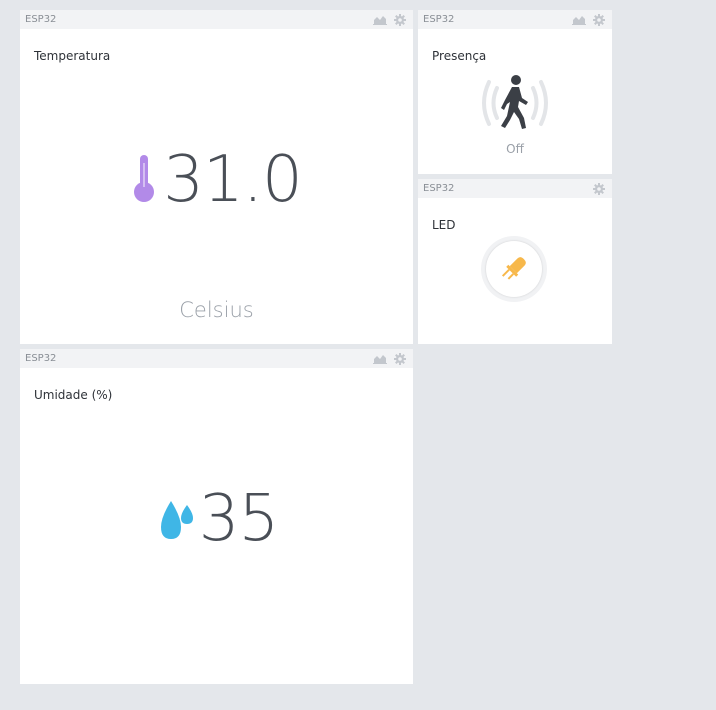 Image resolution: width=716 pixels, height=710 pixels. I want to click on thermometer-icon, so click(144, 180).